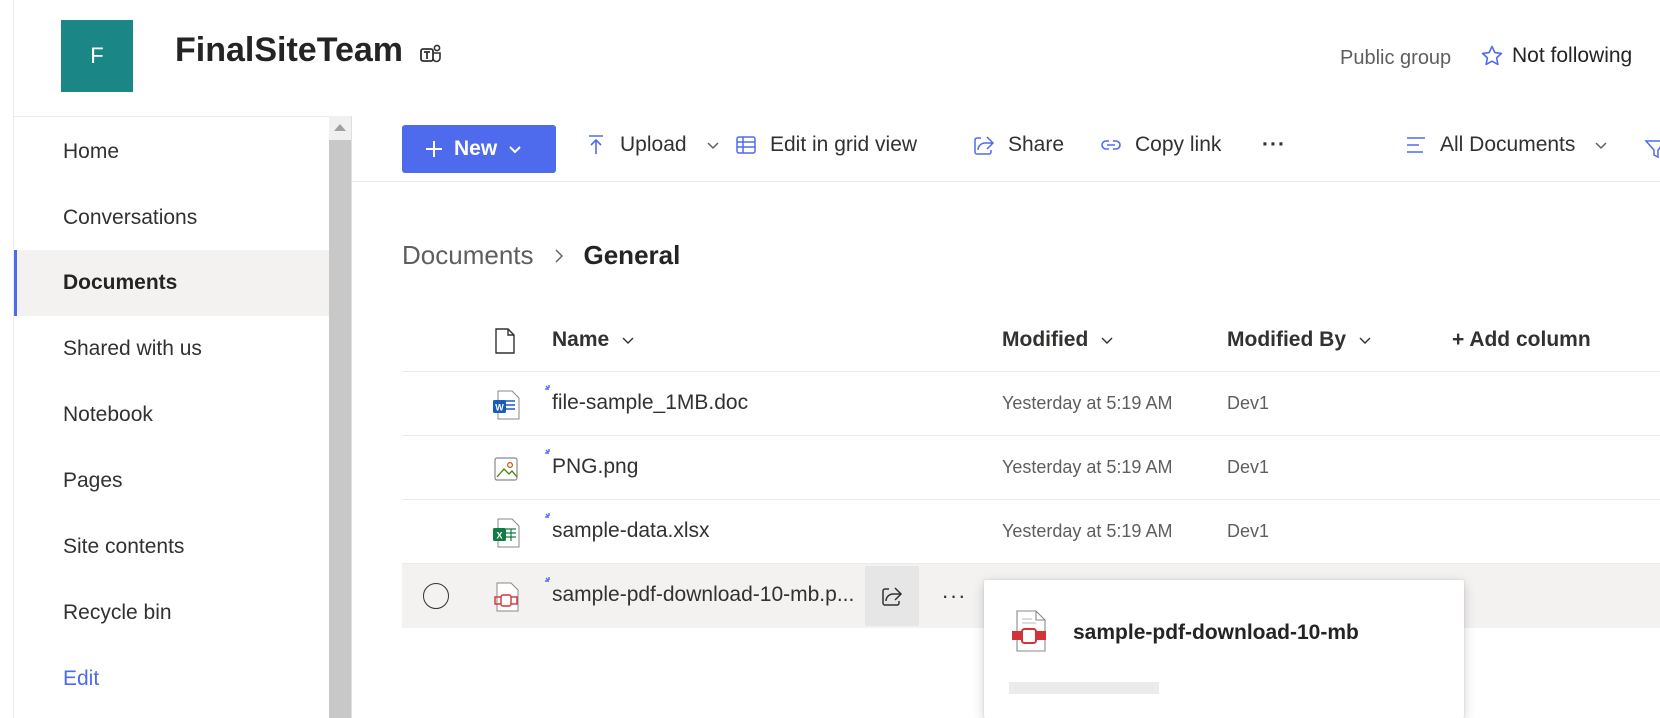 This screenshot has height=718, width=1660. Describe the element at coordinates (595, 467) in the screenshot. I see `file-name-link: PNG.png` at that location.